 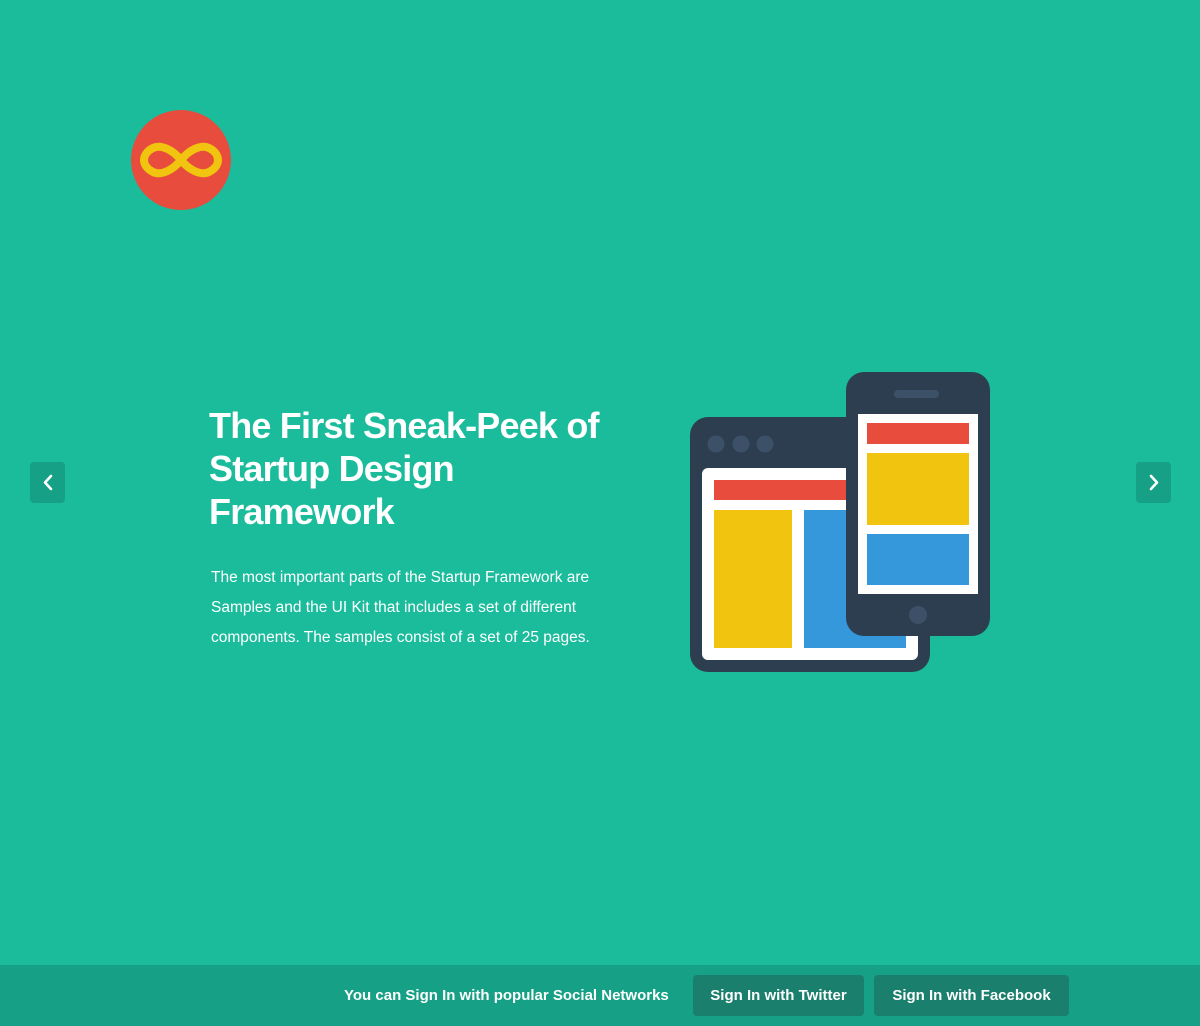 I want to click on carousel-next-button, so click(x=1153, y=482).